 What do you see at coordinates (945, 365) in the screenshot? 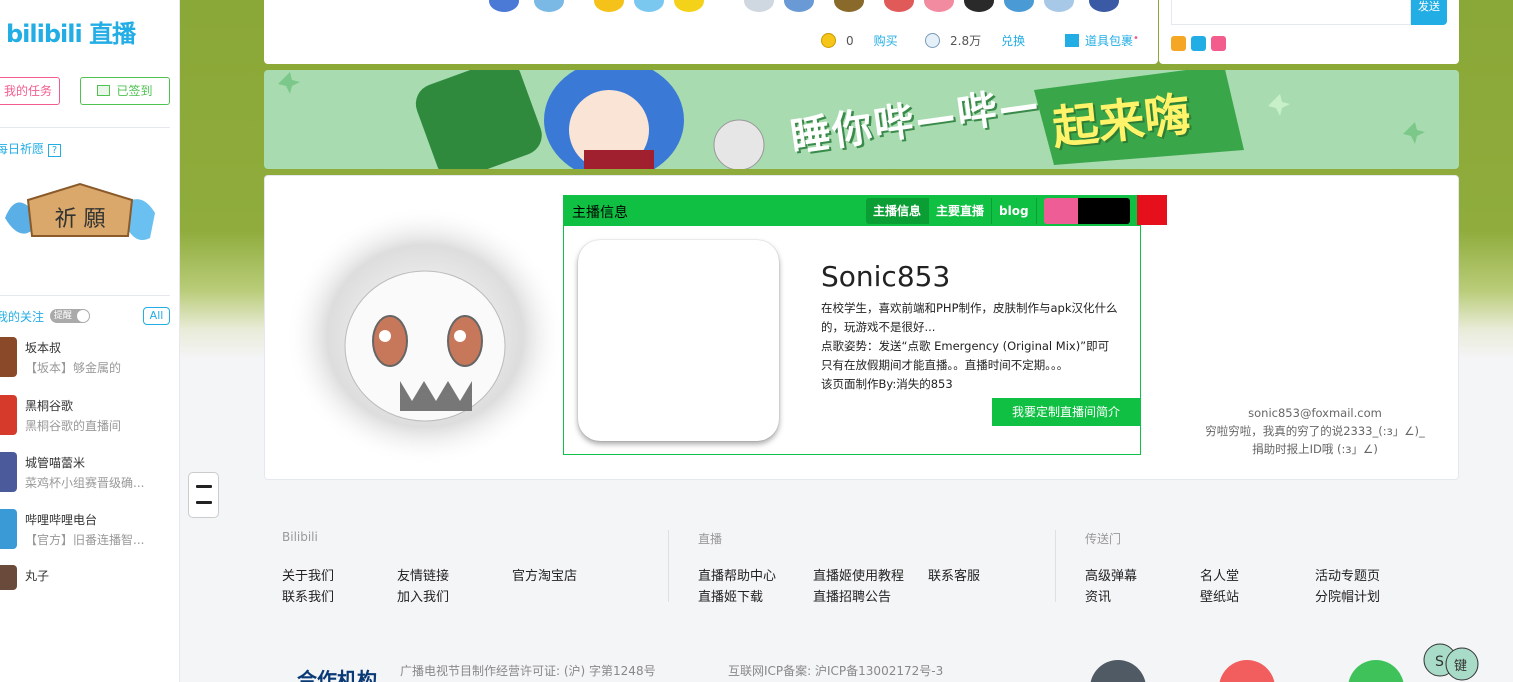
I see `description-line: 只有在放假期间才能直播。。直播时间不定期。。。` at bounding box center [945, 365].